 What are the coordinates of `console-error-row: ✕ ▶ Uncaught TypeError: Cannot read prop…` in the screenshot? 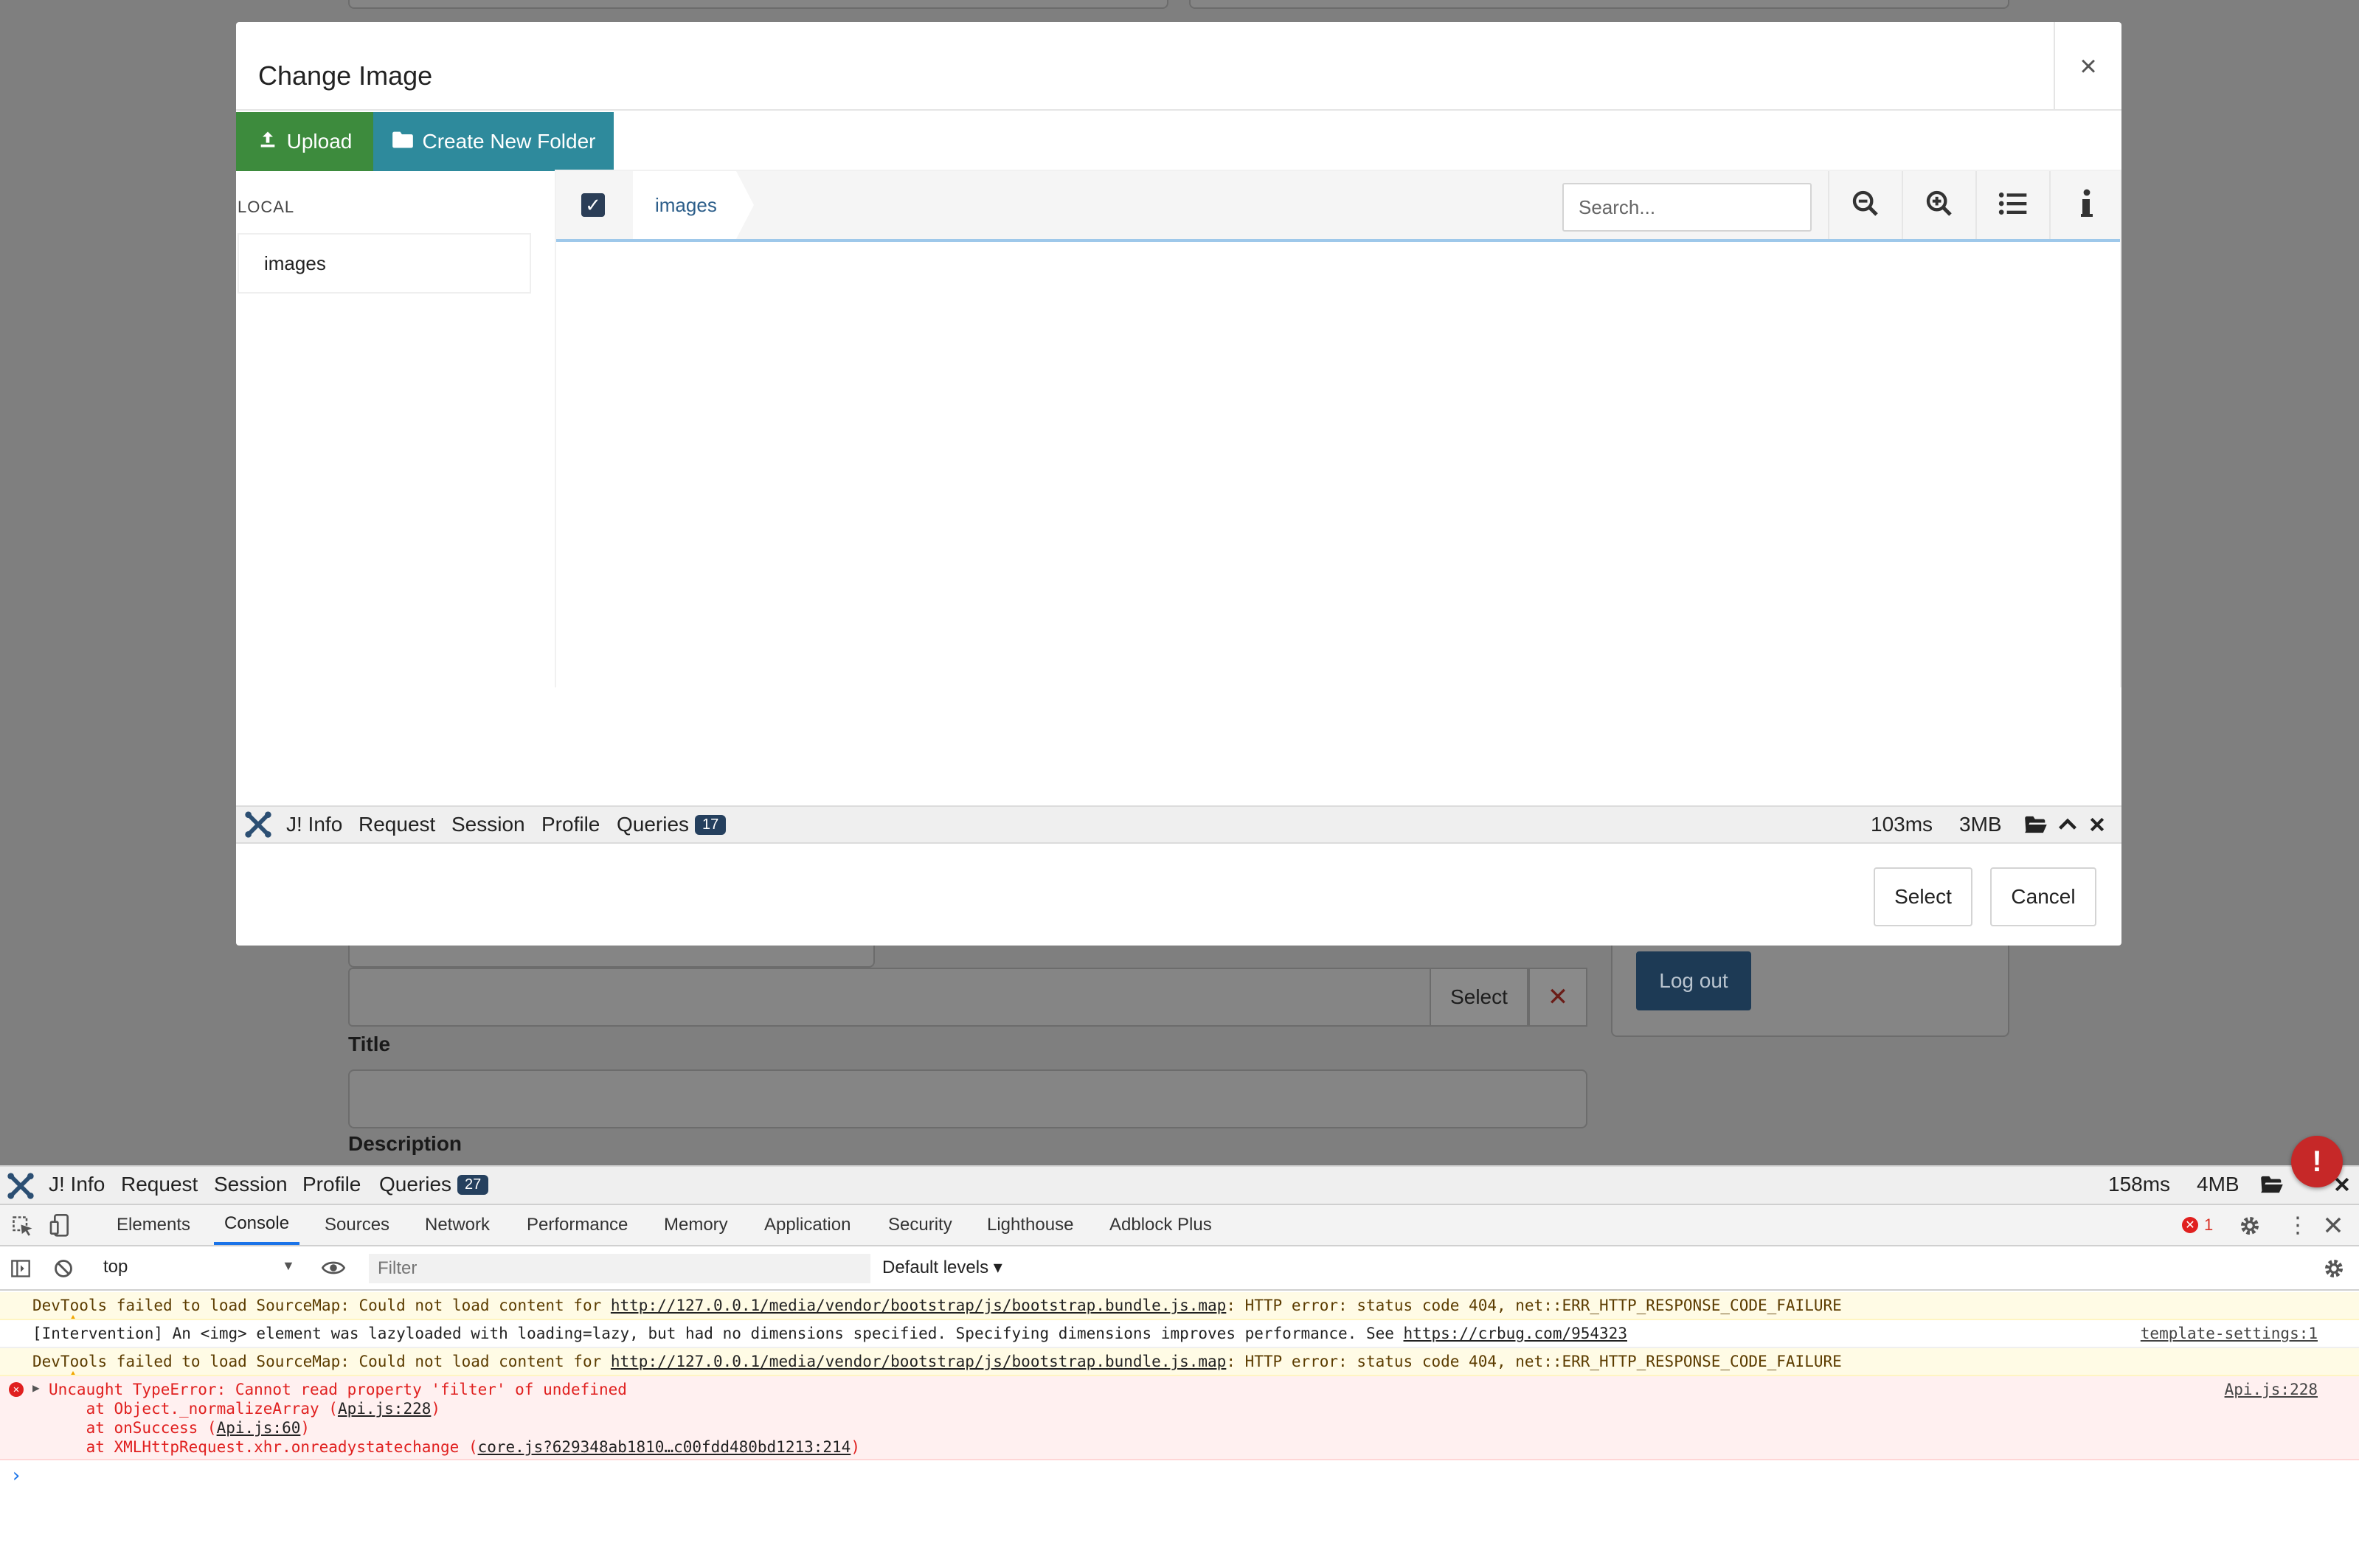 It's located at (1179, 1418).